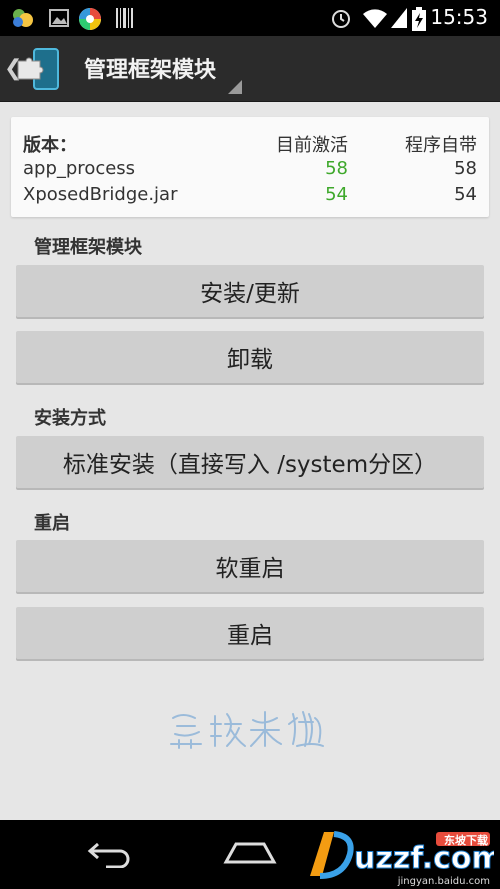  Describe the element at coordinates (336, 168) in the screenshot. I see `row-active-app-process: 58` at that location.